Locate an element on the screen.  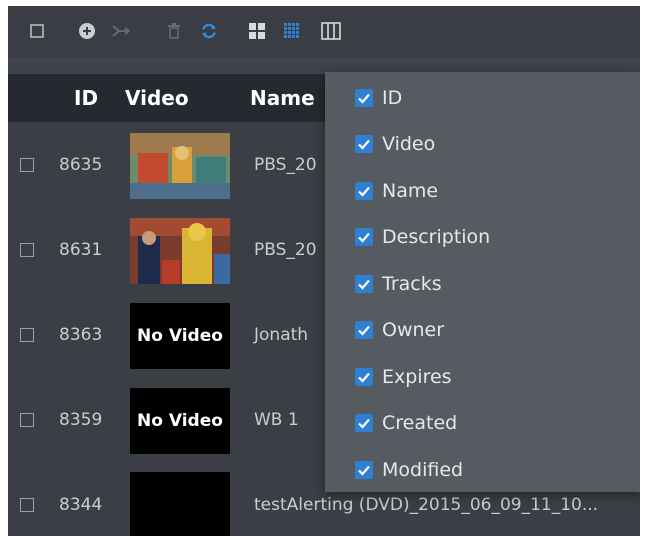
column-option-id: ID is located at coordinates (378, 98).